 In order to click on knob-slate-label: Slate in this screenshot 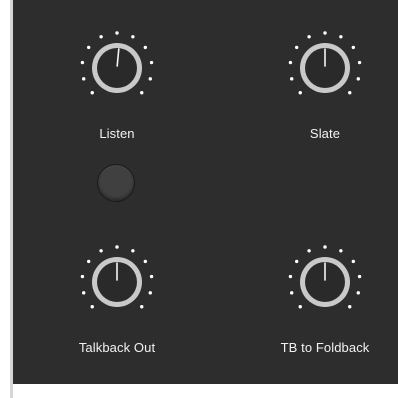, I will do `click(325, 133)`.